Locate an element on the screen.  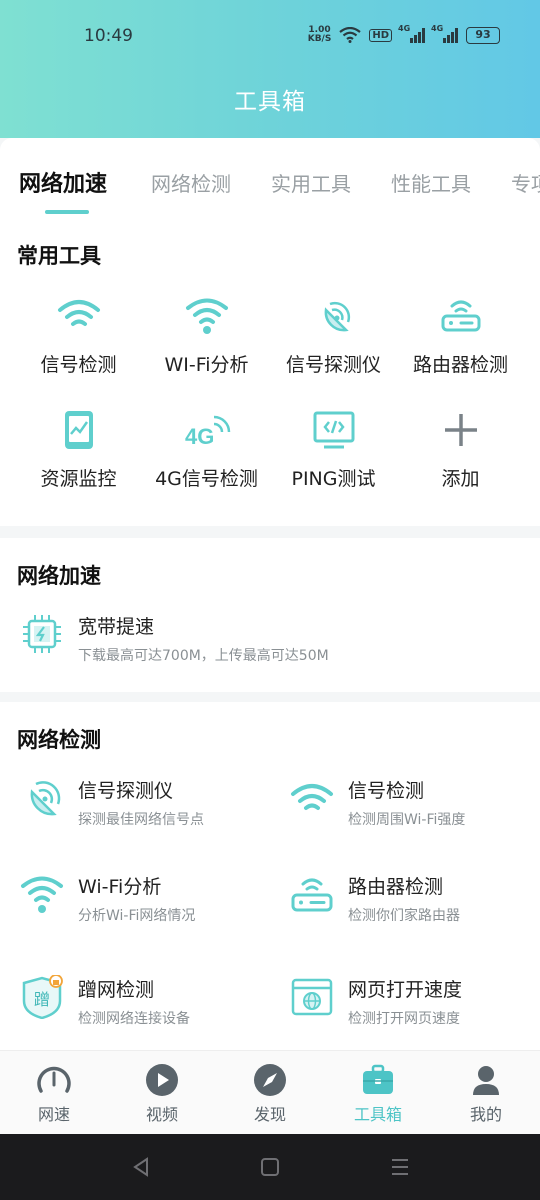
home-icon is located at coordinates (270, 1167).